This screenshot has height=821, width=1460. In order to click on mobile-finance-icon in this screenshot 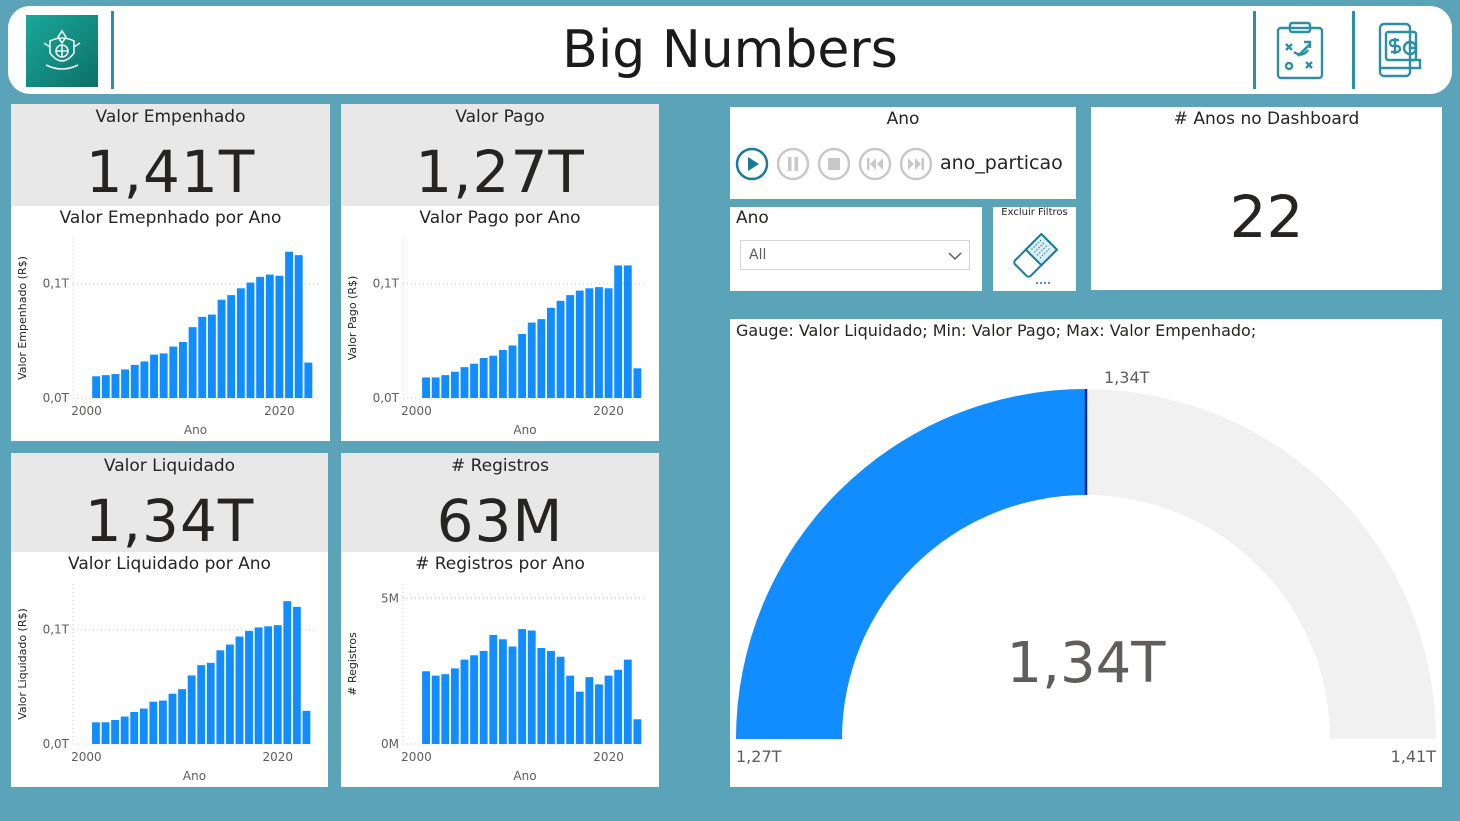, I will do `click(1400, 51)`.